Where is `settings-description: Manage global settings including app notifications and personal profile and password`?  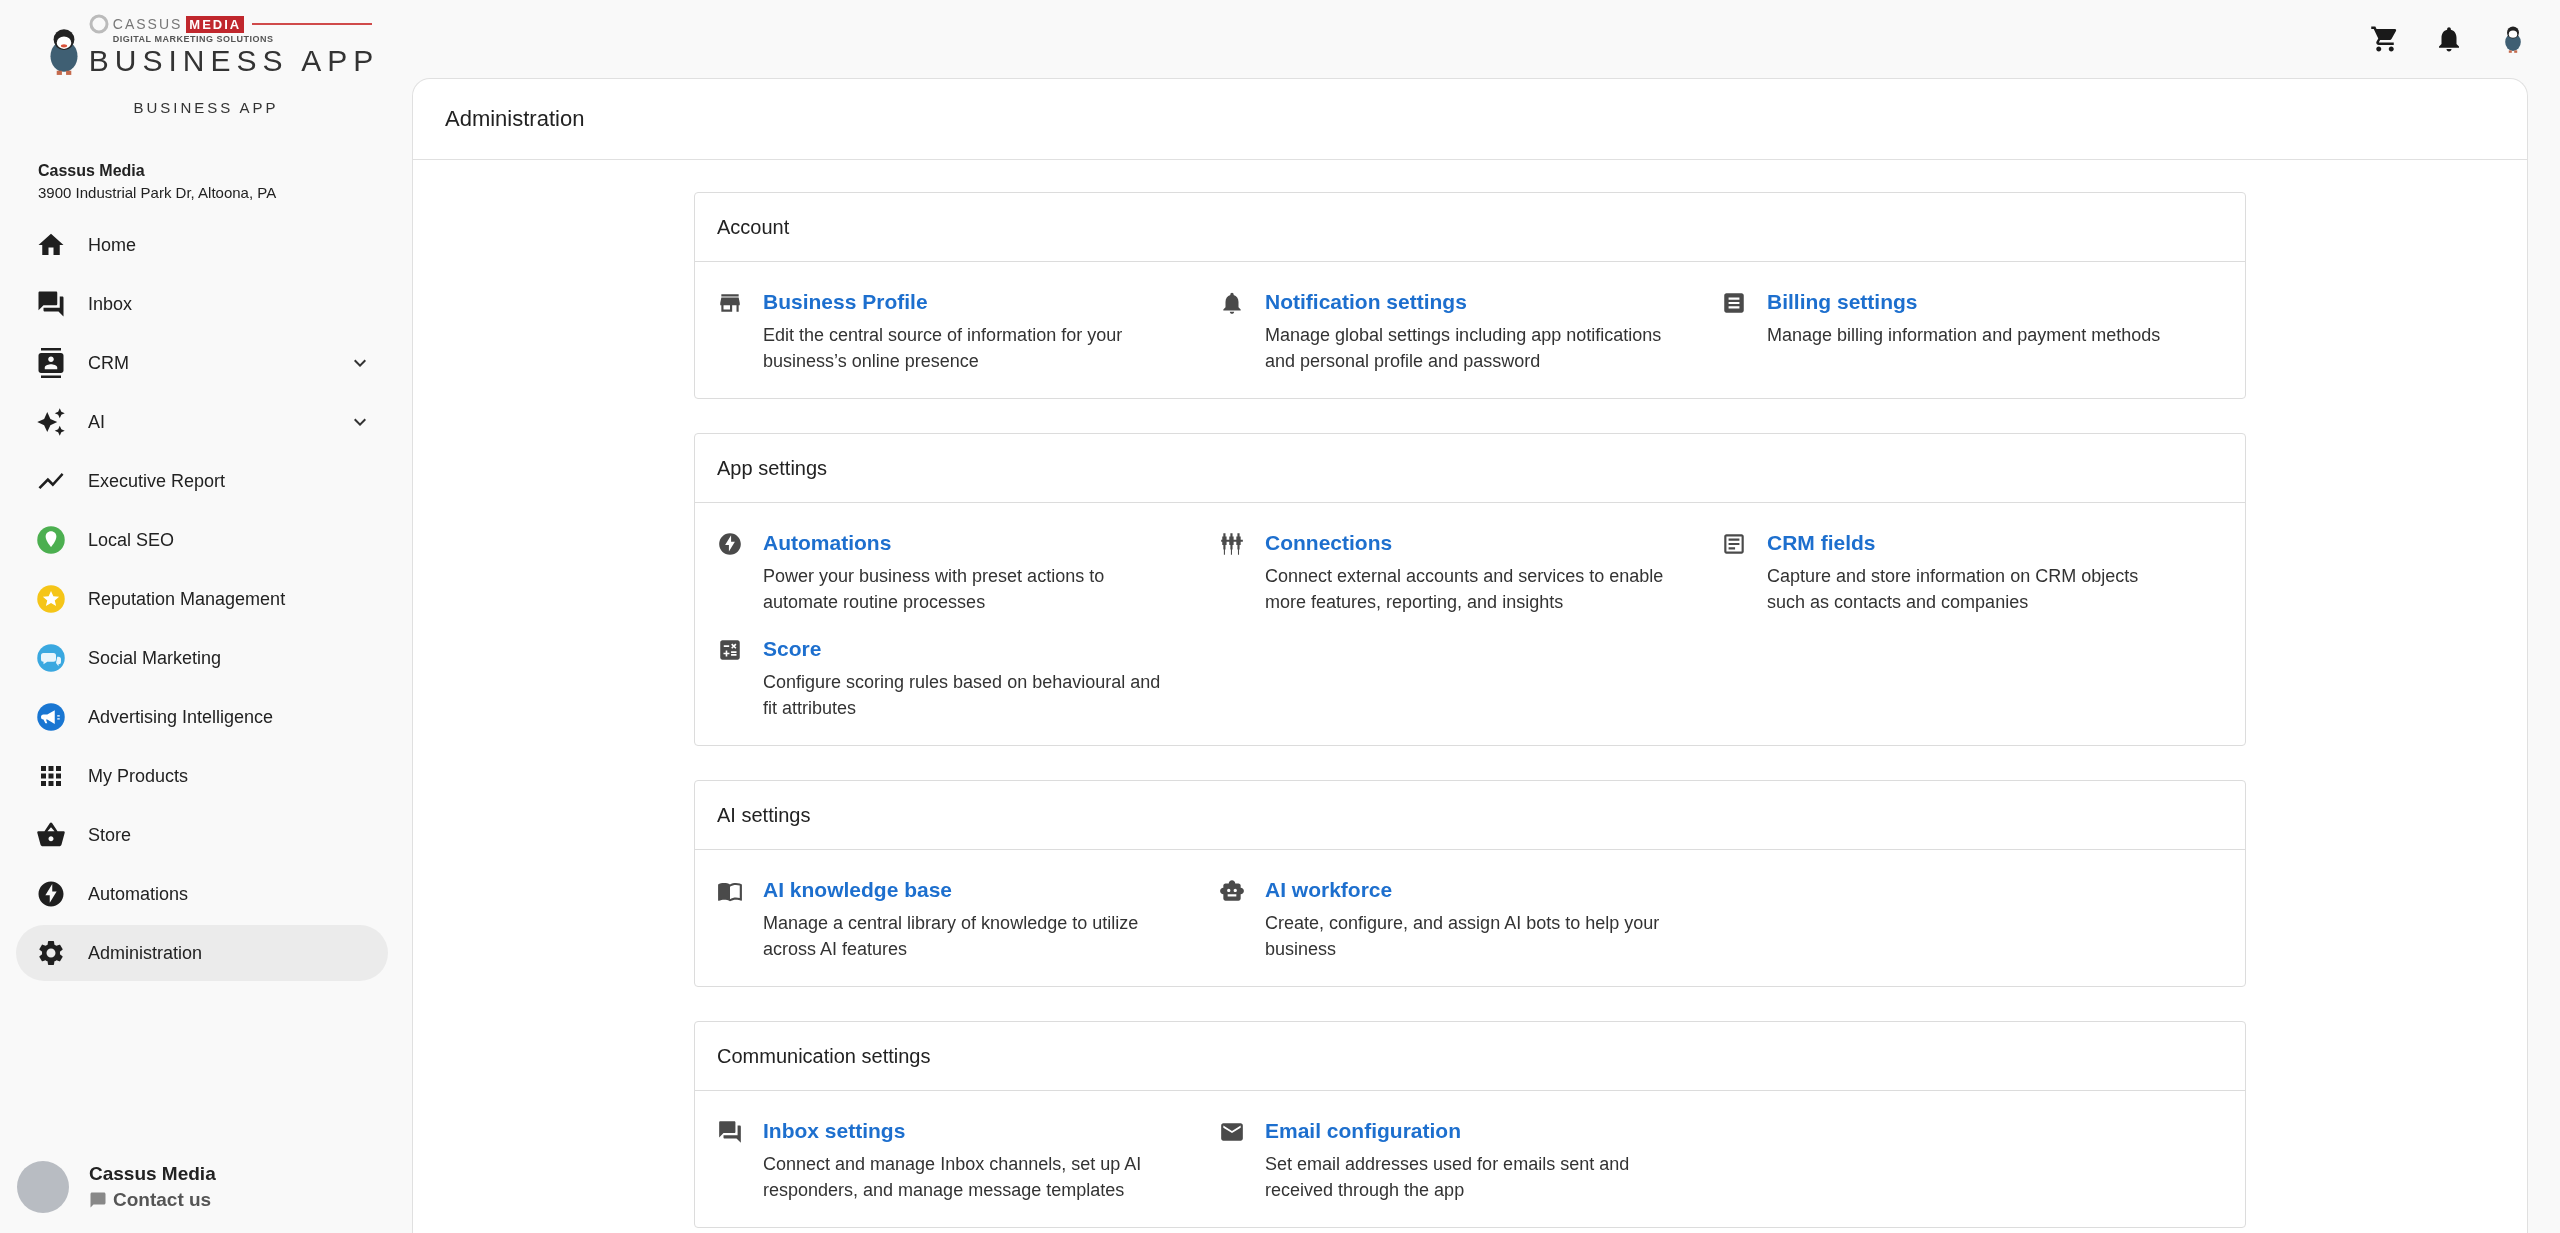 settings-description: Manage global settings including app notifications and personal profile and password is located at coordinates (1464, 348).